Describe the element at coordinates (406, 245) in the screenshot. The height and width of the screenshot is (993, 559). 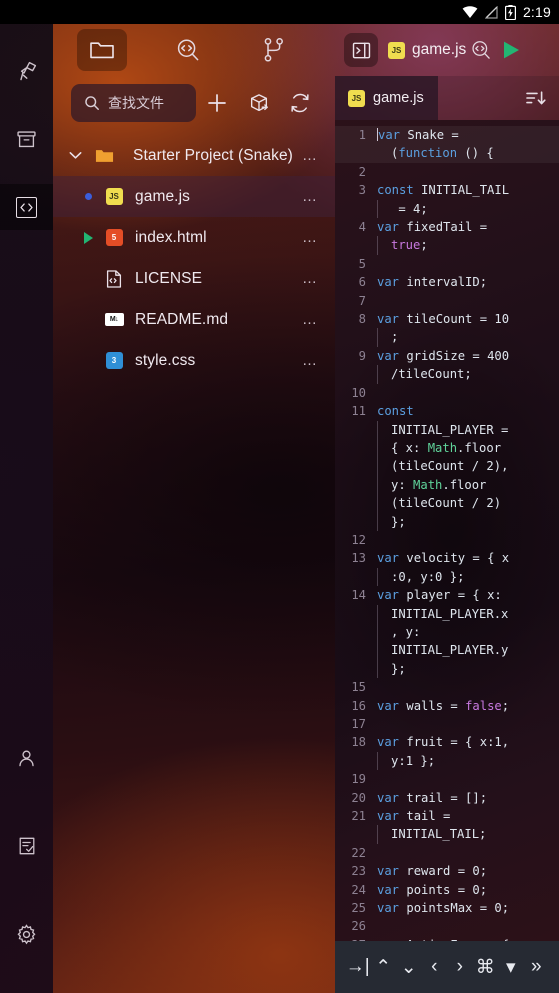
I see `code-token: true` at that location.